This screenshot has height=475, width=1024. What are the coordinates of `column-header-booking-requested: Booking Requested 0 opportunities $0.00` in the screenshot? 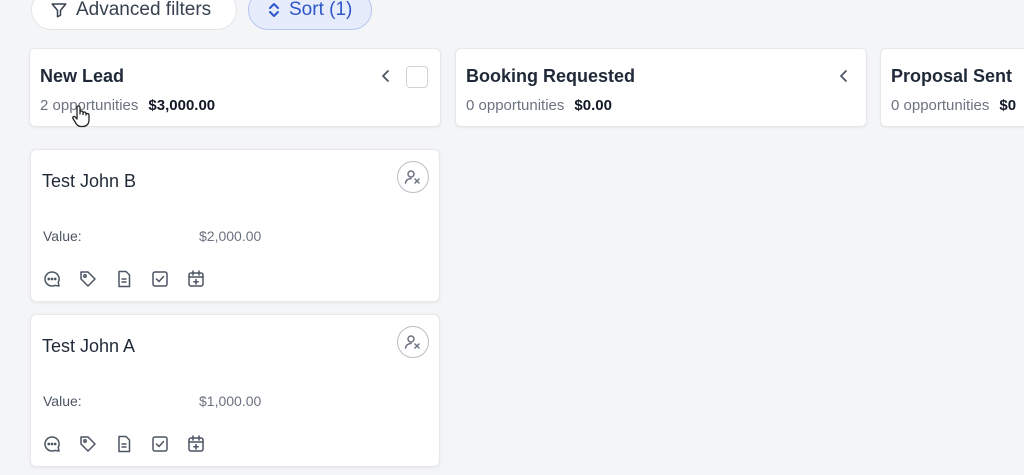 It's located at (661, 87).